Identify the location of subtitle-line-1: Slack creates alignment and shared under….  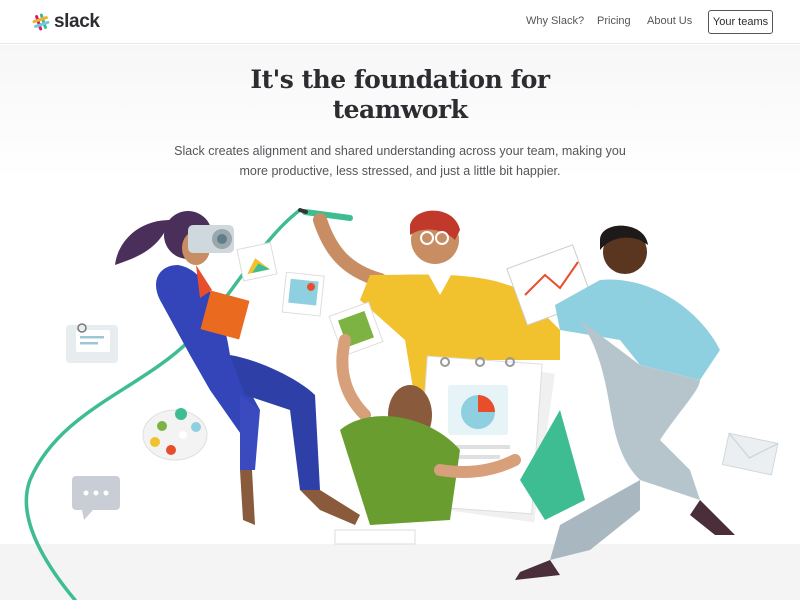
(400, 151).